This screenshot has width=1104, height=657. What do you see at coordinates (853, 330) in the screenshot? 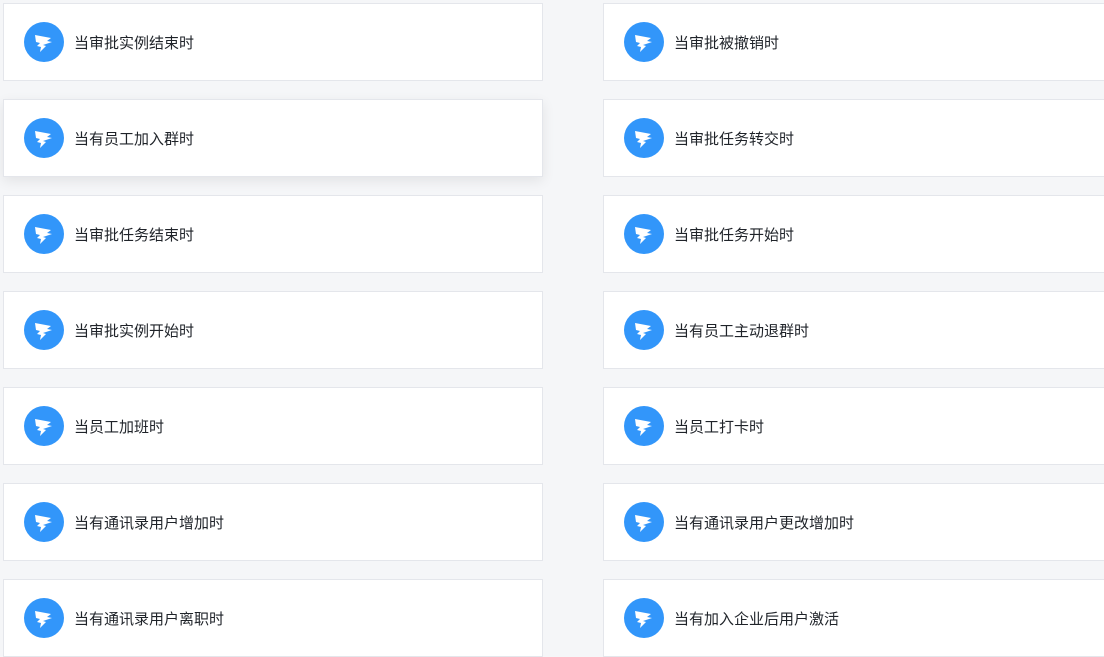
I see `trigger-card-employee-quit-group: 当有员工主动退群时` at bounding box center [853, 330].